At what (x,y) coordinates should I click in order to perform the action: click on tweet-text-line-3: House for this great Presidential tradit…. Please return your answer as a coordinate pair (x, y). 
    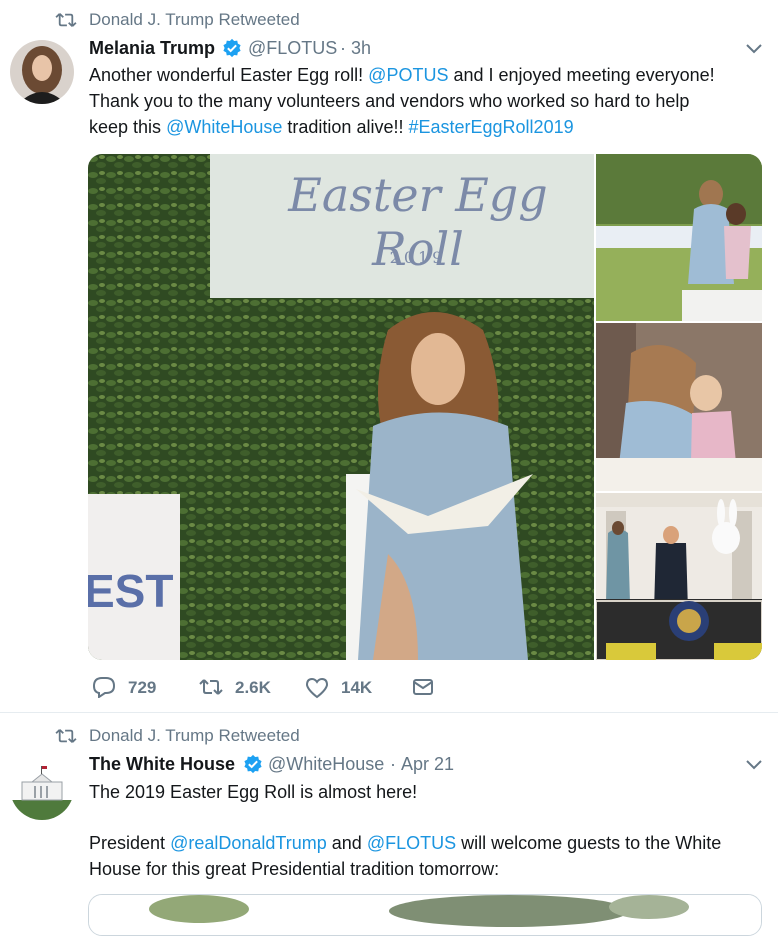
    Looking at the image, I should click on (294, 869).